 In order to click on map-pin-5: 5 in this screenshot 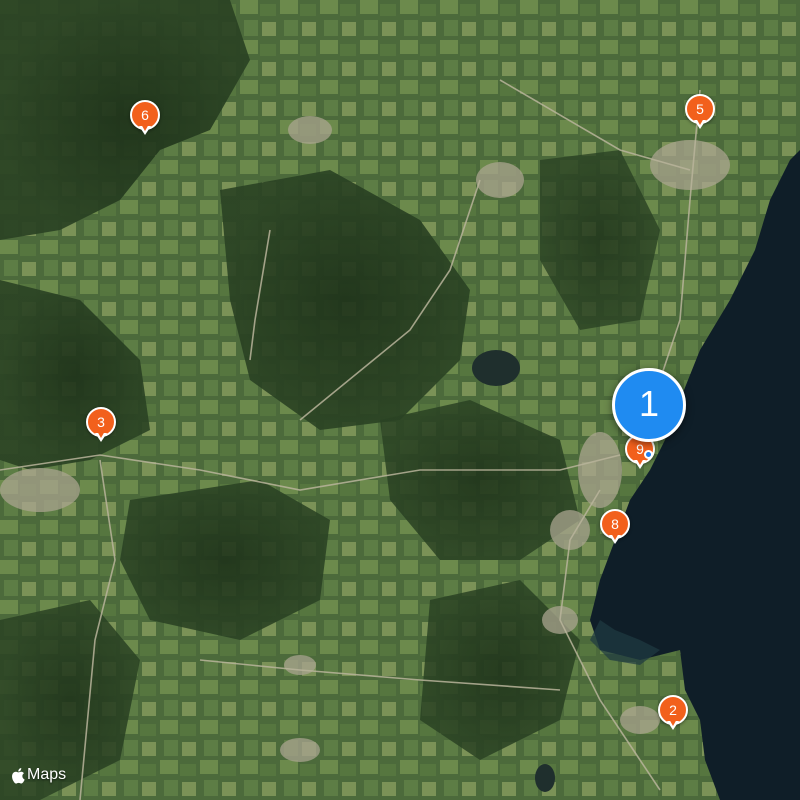, I will do `click(700, 112)`.